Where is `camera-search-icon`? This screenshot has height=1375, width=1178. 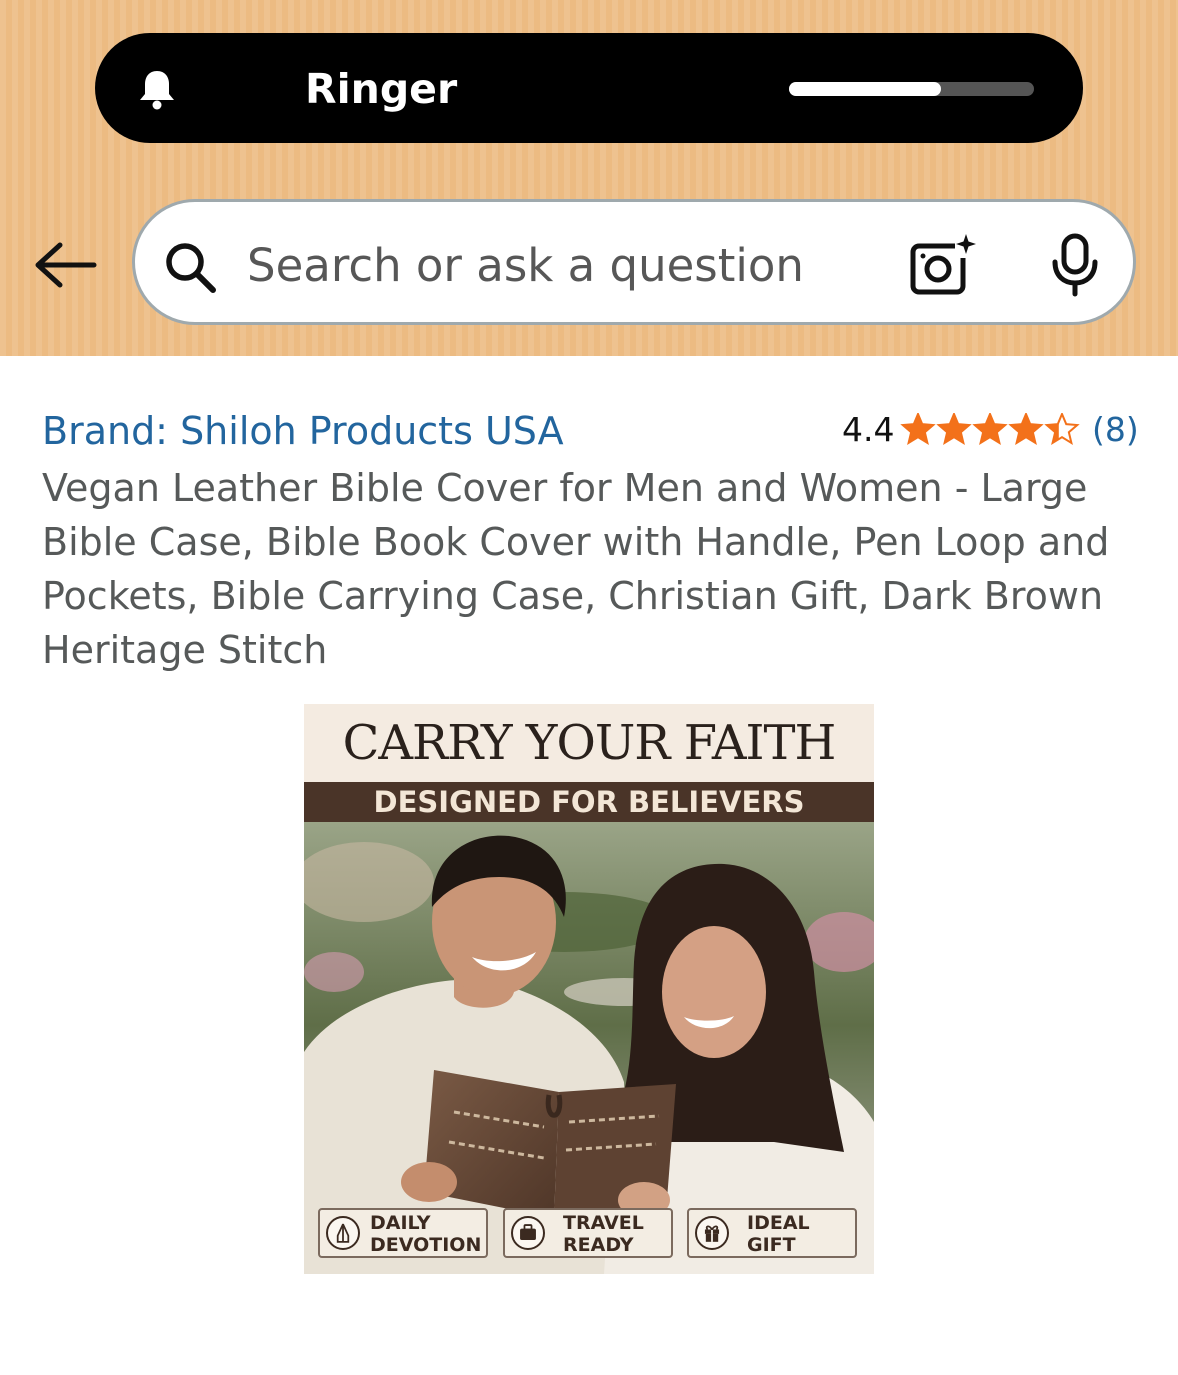
camera-search-icon is located at coordinates (944, 265).